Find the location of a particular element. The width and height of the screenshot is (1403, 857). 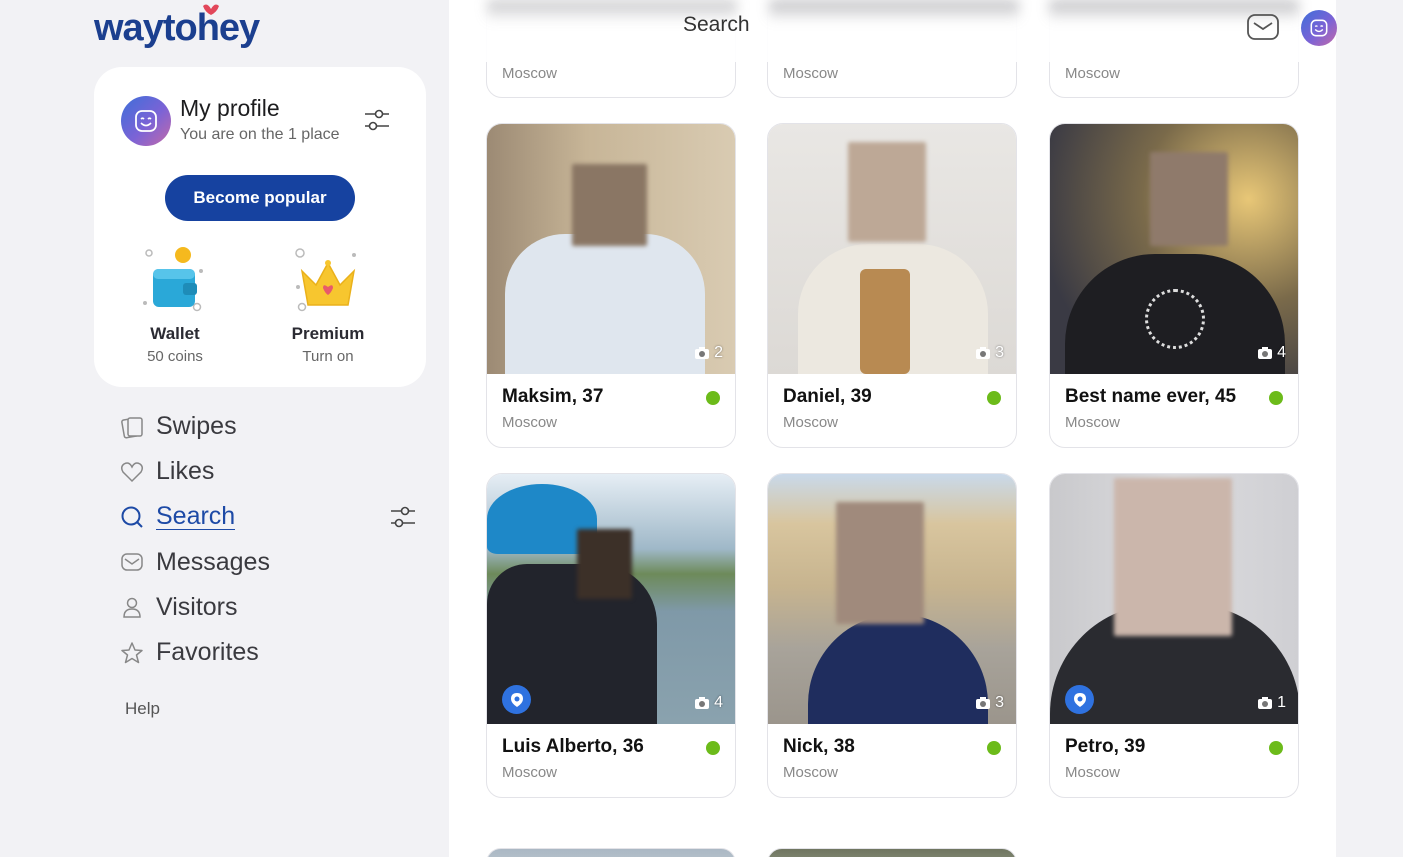

photo-count: 2 is located at coordinates (708, 353).